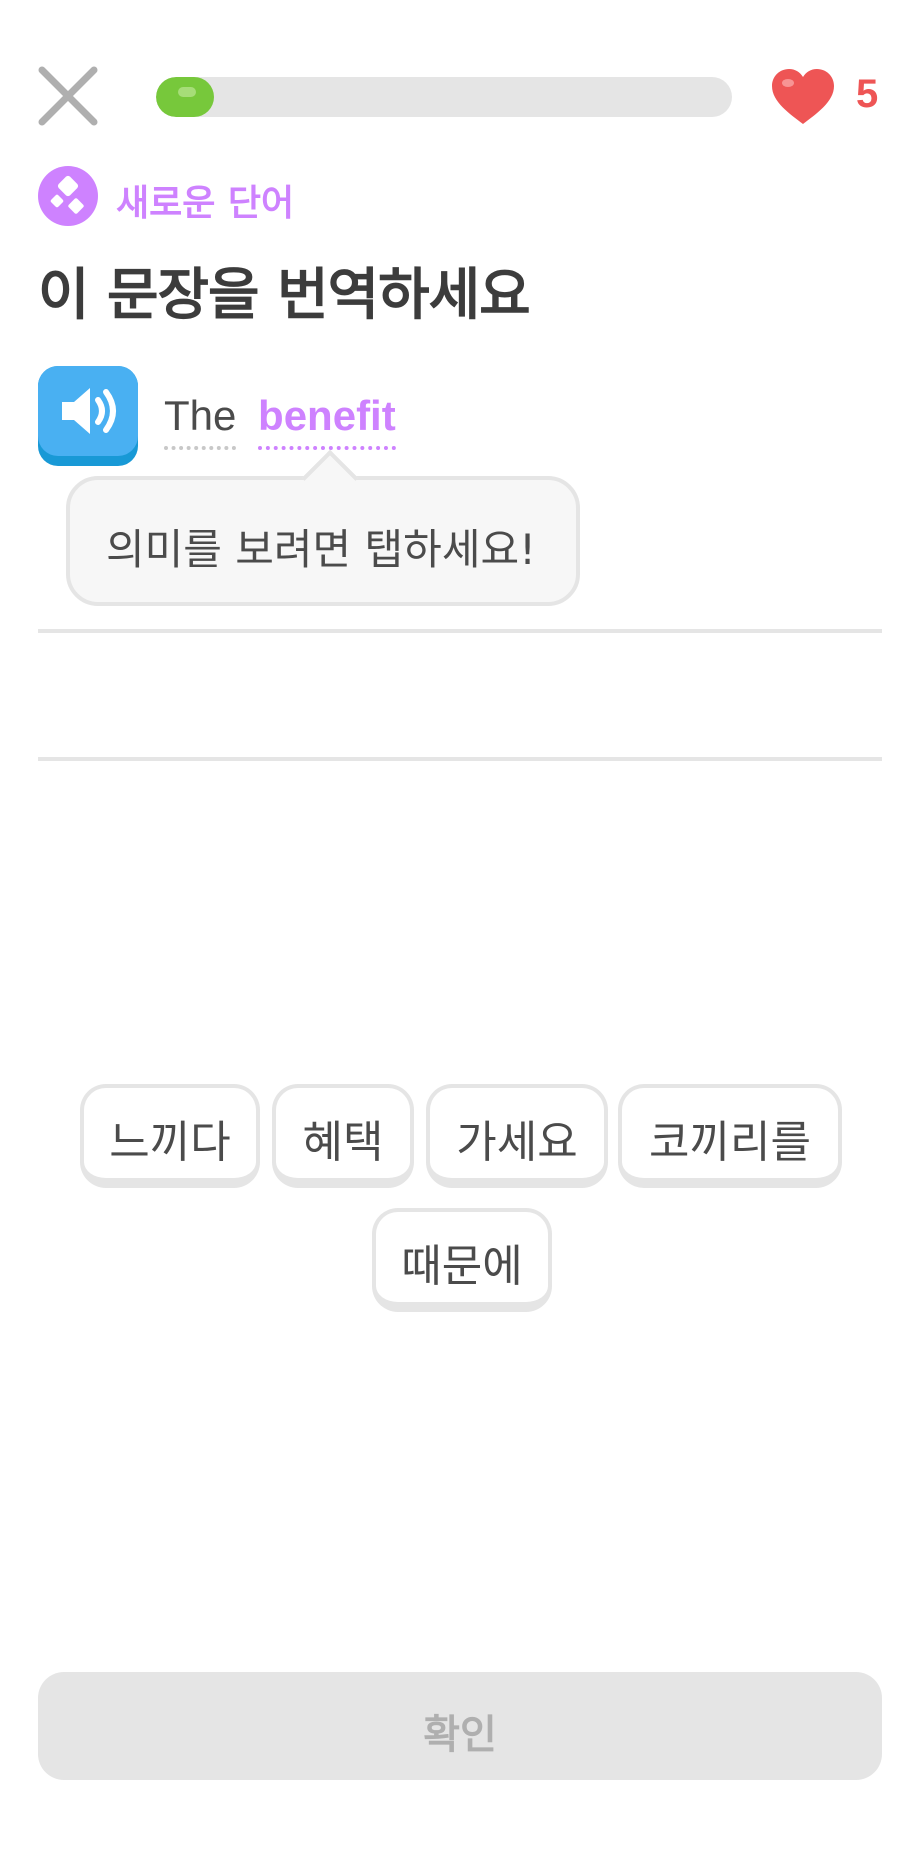  Describe the element at coordinates (284, 295) in the screenshot. I see `page-title: 이 문장을 번역하세요` at that location.